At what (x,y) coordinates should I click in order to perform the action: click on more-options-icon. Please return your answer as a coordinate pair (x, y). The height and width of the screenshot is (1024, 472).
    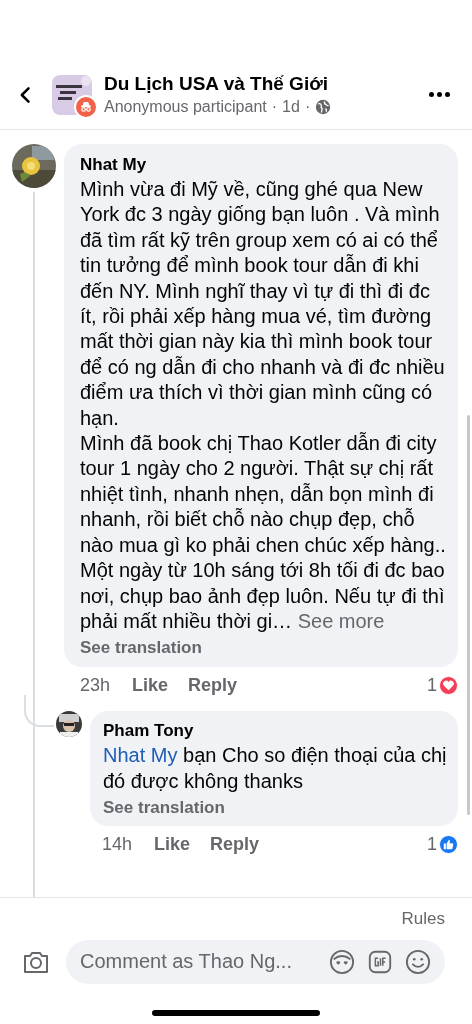
    Looking at the image, I should click on (439, 94).